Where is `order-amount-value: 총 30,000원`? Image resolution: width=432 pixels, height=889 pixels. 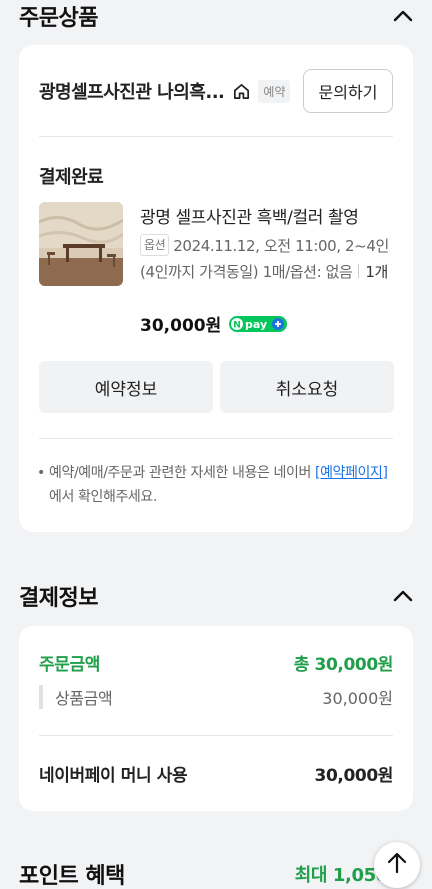 order-amount-value: 총 30,000원 is located at coordinates (343, 664).